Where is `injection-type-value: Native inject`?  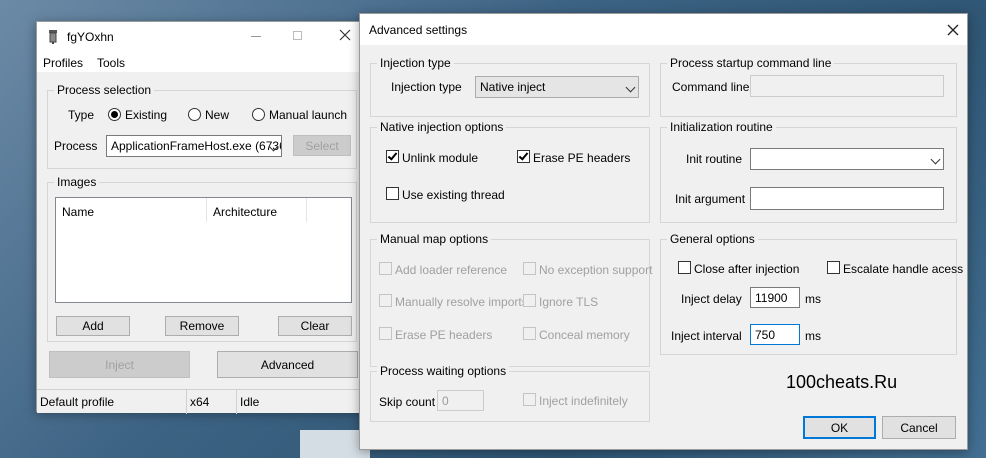
injection-type-value: Native inject is located at coordinates (513, 87).